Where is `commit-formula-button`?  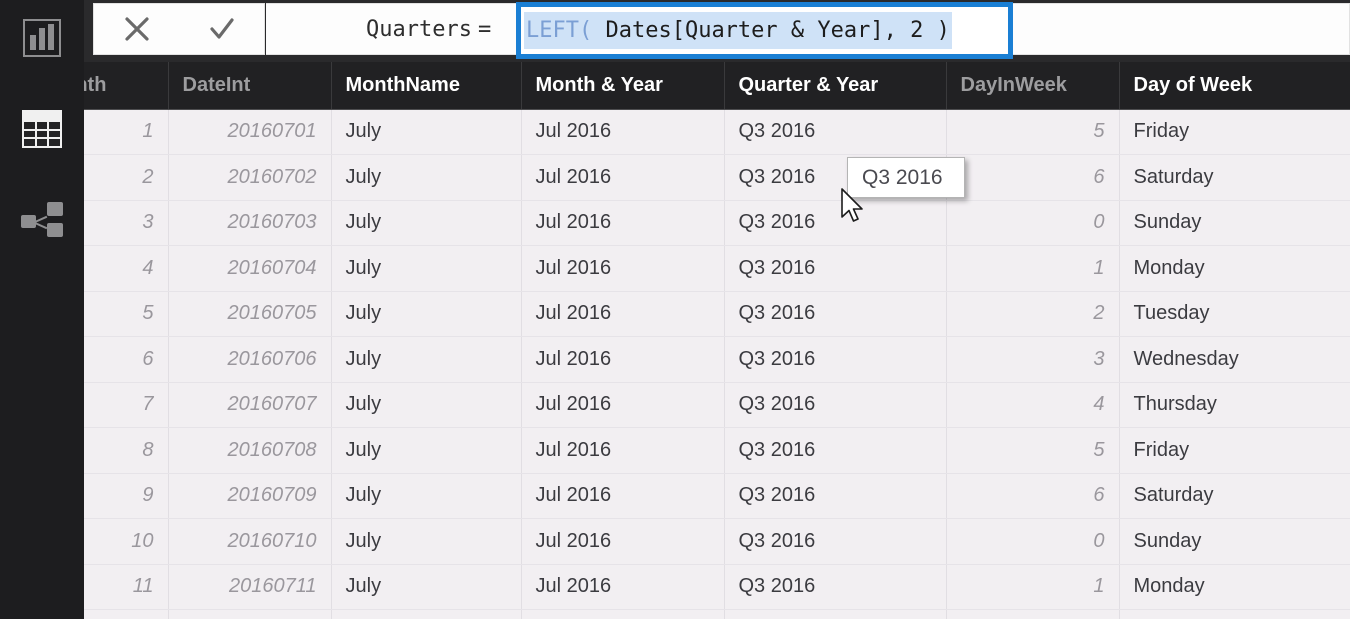
commit-formula-button is located at coordinates (222, 29).